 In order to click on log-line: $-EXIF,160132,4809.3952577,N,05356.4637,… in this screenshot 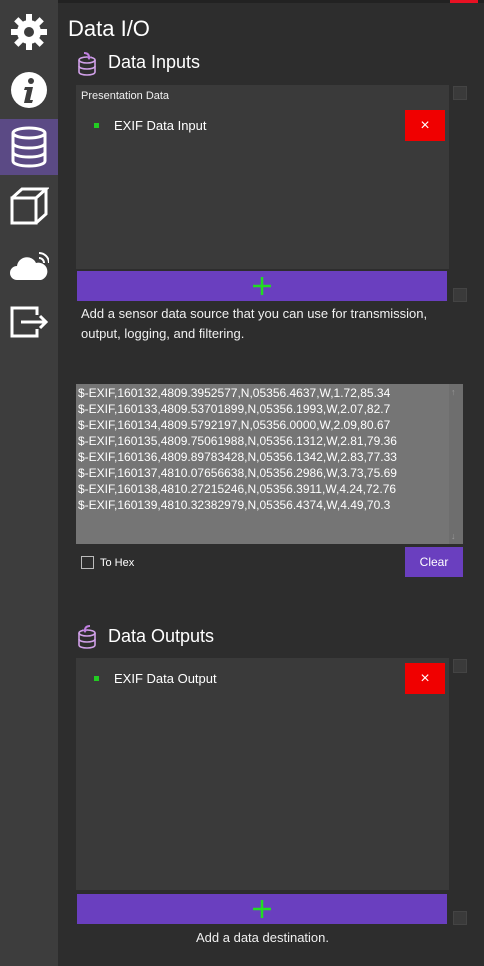, I will do `click(234, 393)`.